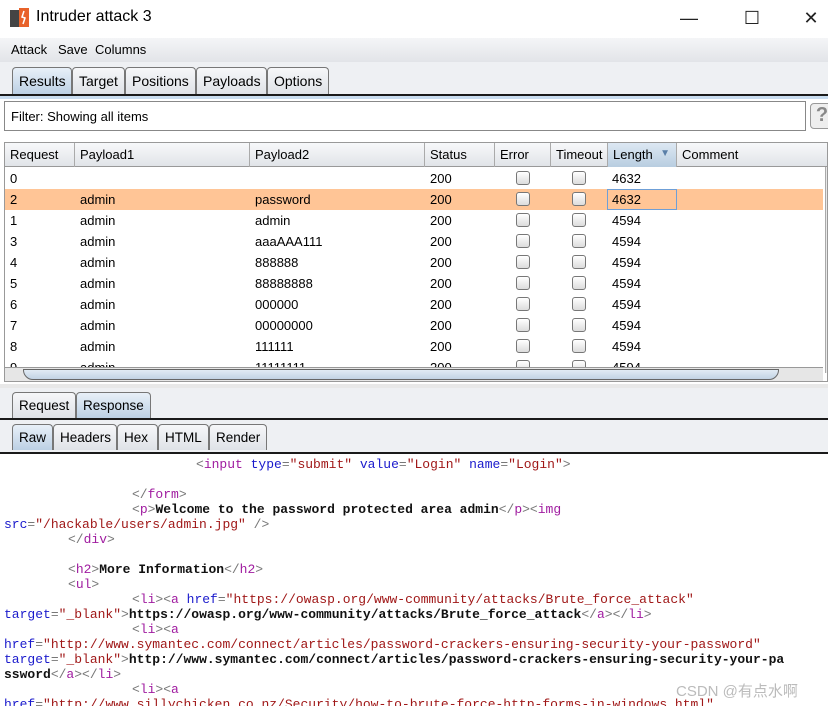 The height and width of the screenshot is (706, 828). I want to click on tab-target: Target, so click(98, 80).